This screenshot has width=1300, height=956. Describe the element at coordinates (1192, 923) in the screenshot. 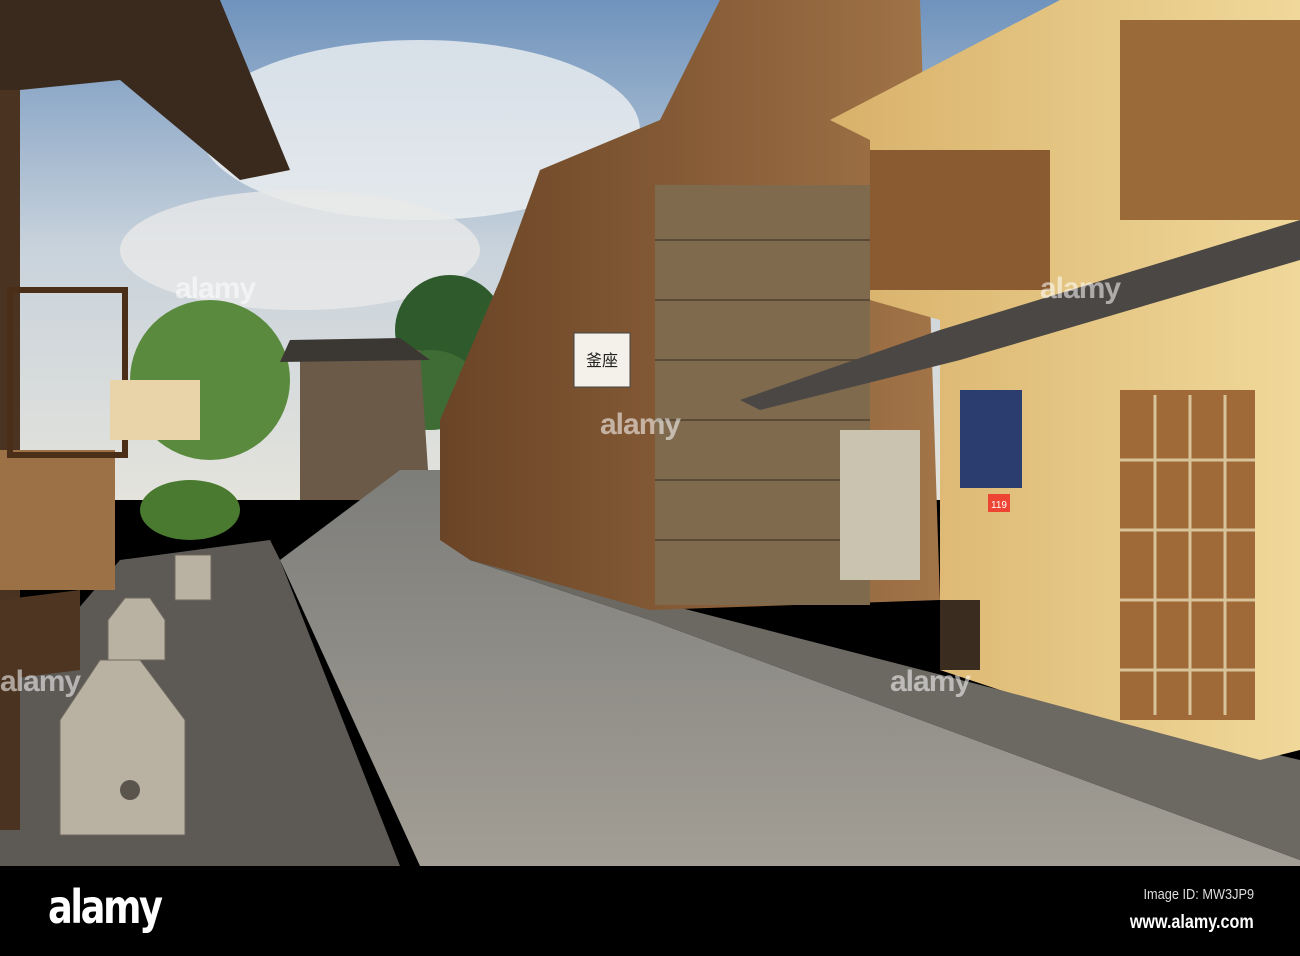

I see `site-url: www.alamy.com` at that location.